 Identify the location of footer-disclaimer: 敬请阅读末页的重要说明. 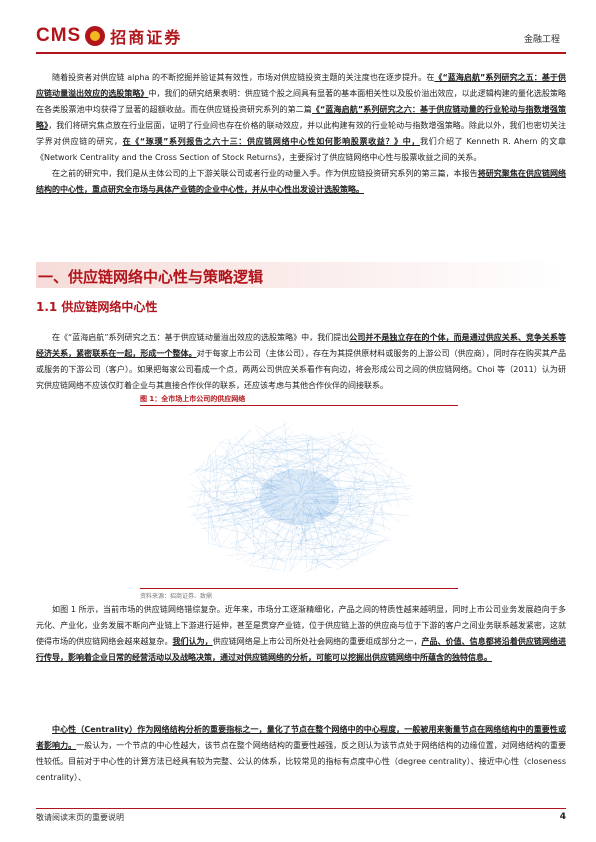
(80, 817).